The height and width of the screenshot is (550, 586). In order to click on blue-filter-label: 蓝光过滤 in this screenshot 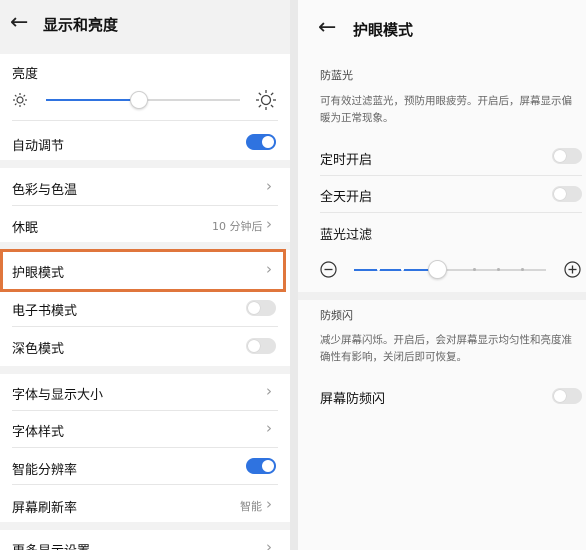, I will do `click(346, 235)`.